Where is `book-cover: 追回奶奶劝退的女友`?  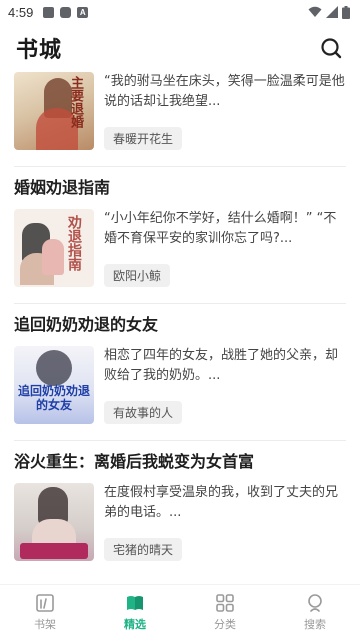 book-cover: 追回奶奶劝退的女友 is located at coordinates (54, 385).